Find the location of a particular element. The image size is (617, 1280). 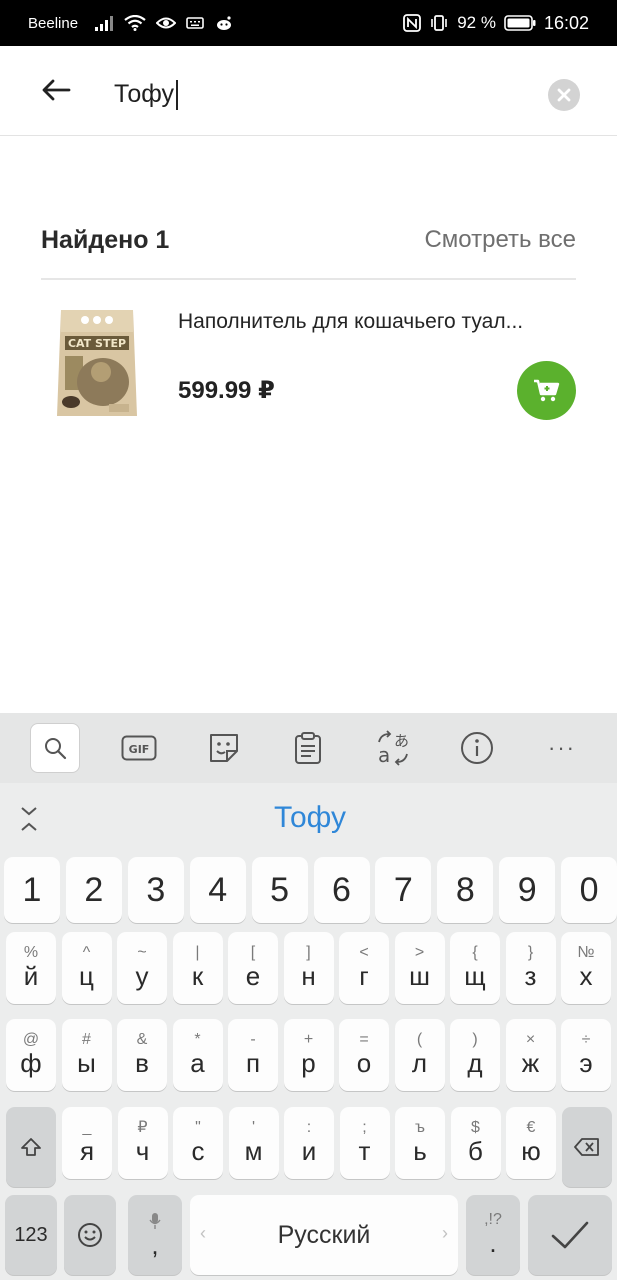

key-в: & в is located at coordinates (142, 1055).